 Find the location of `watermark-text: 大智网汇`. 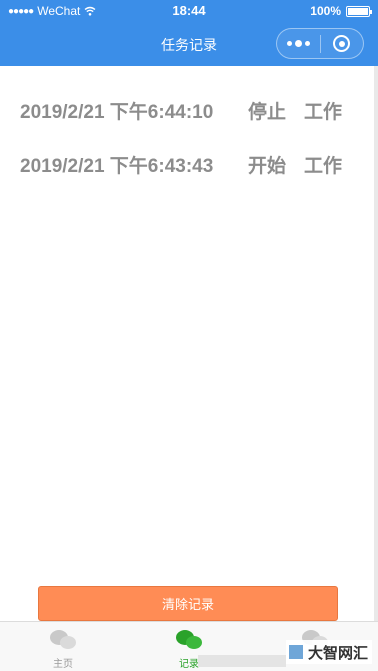

watermark-text: 大智网汇 is located at coordinates (338, 653).